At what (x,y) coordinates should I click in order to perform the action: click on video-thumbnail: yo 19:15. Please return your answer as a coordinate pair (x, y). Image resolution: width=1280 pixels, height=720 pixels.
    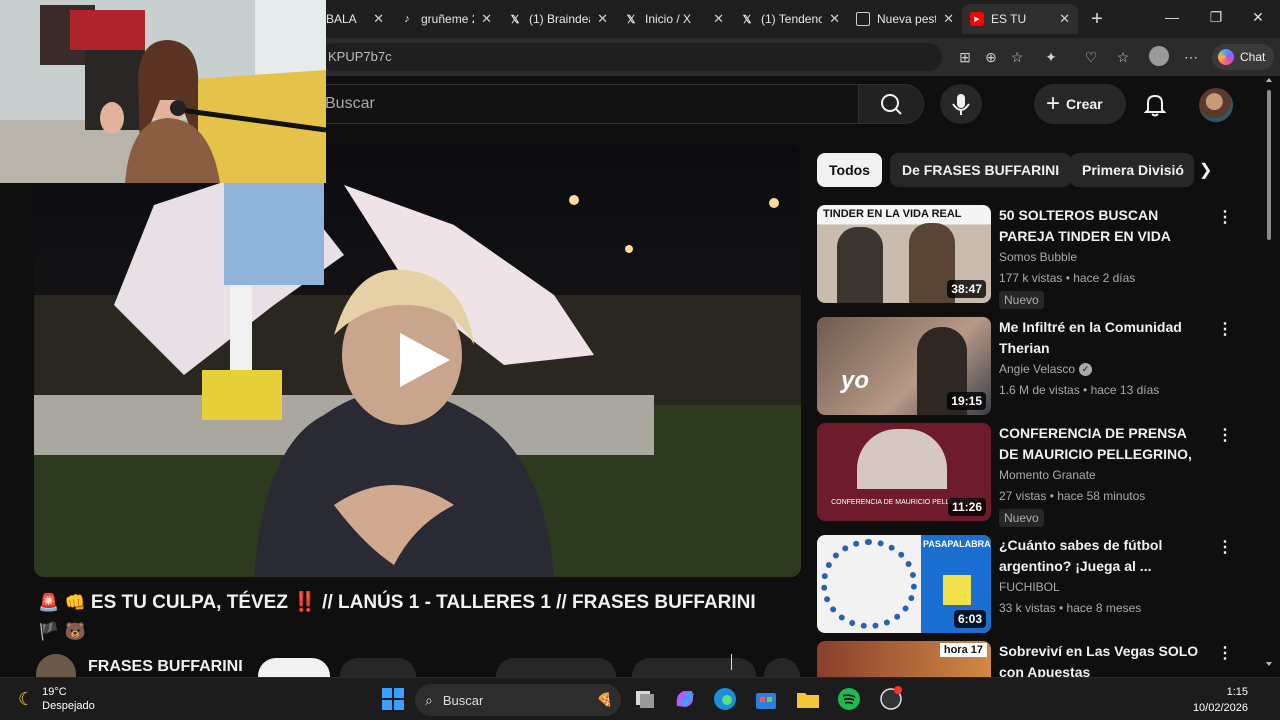
    Looking at the image, I should click on (904, 366).